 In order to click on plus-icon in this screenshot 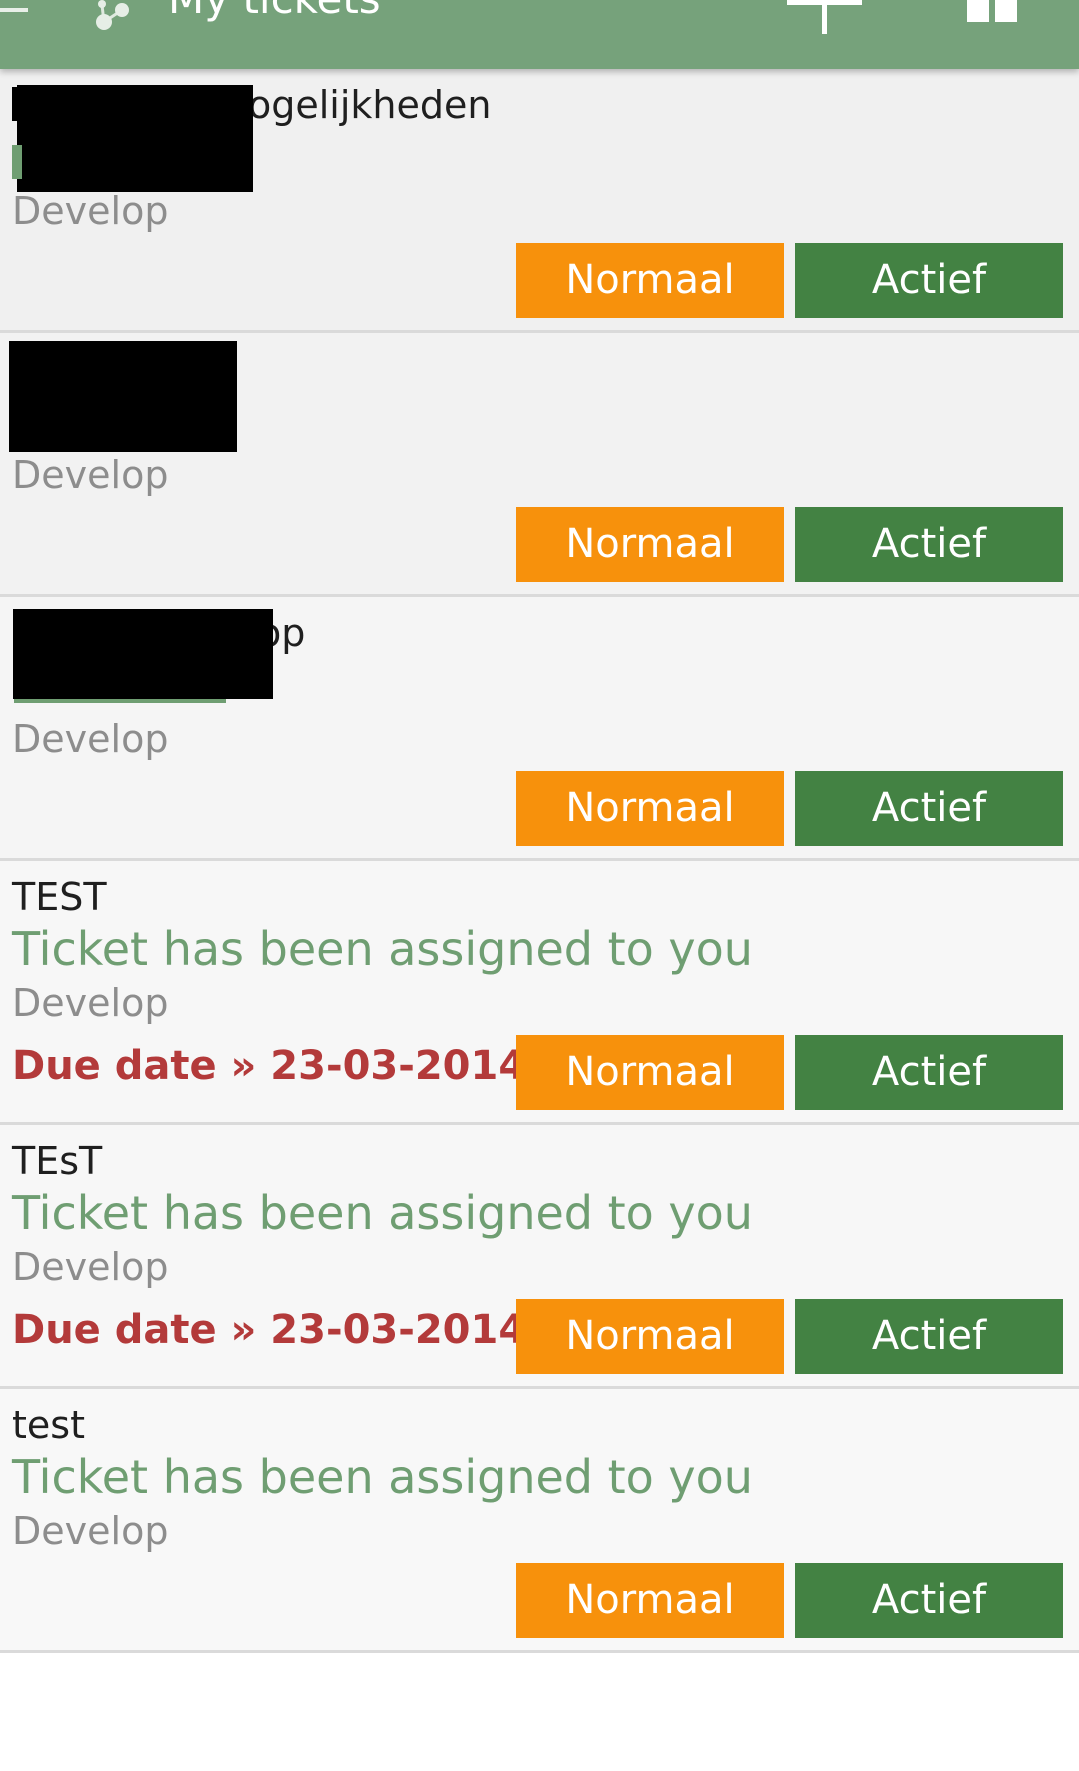, I will do `click(824, 17)`.